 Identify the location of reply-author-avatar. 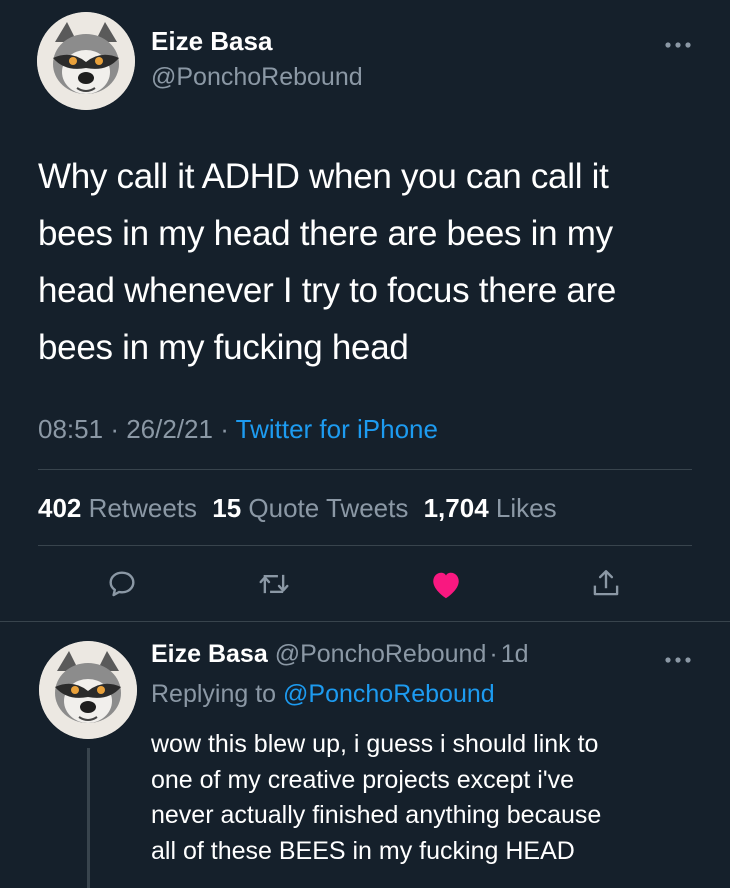
(88, 690).